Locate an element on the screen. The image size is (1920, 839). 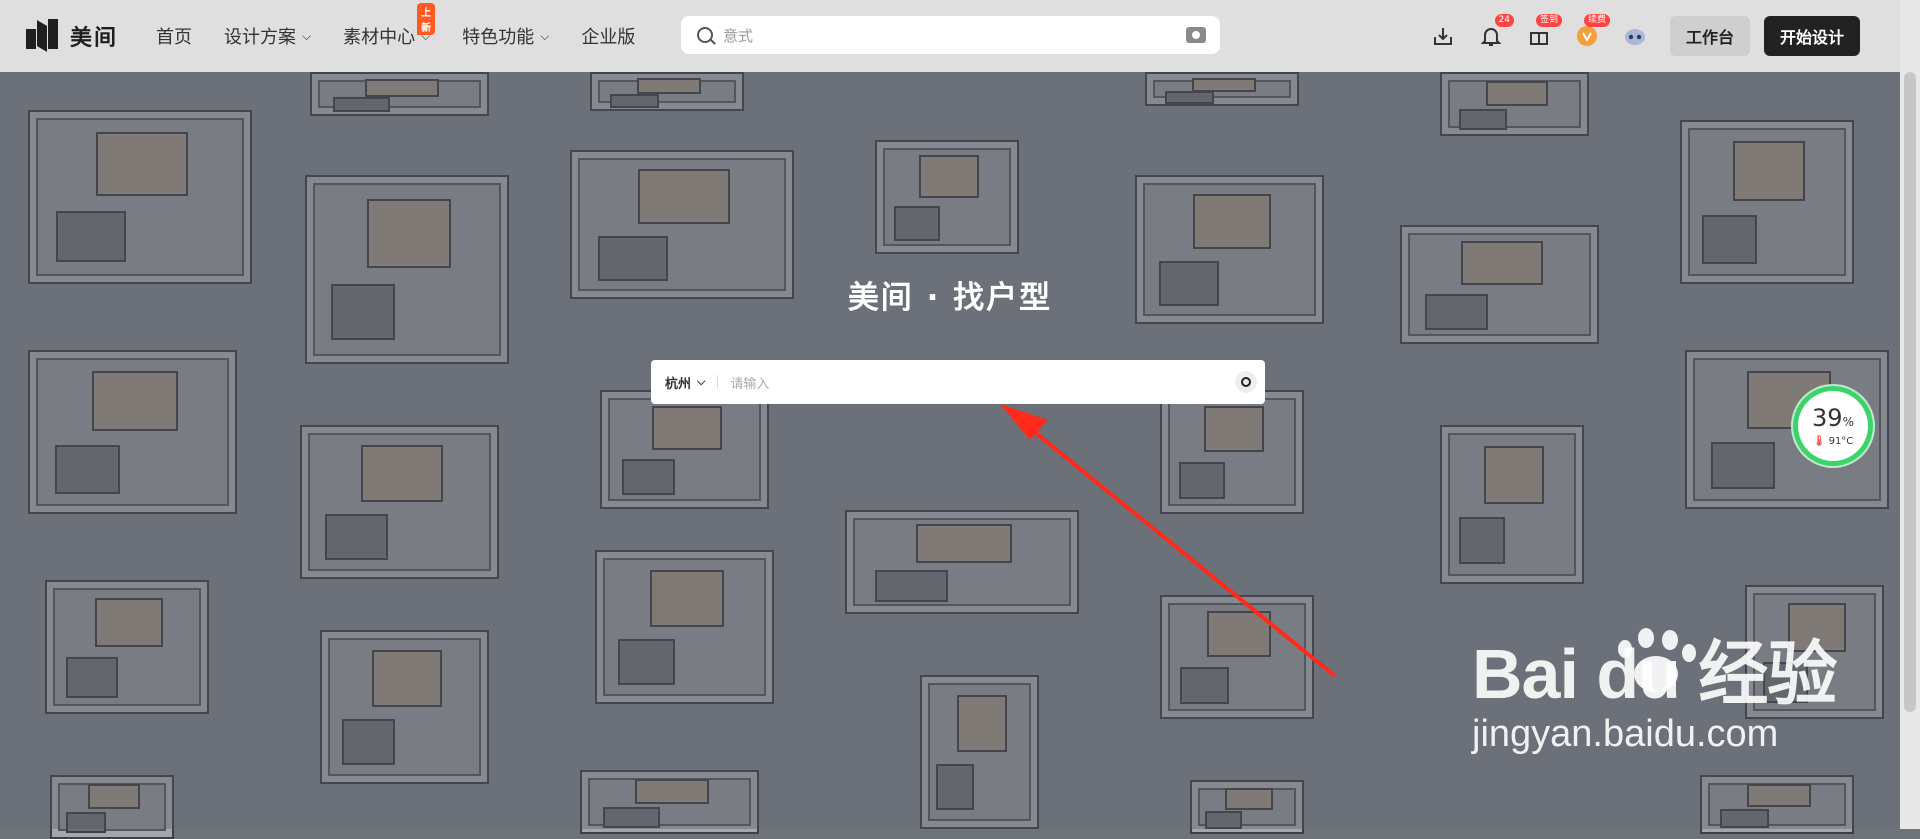
nav-features: 特色功能 ⌵ is located at coordinates (505, 36).